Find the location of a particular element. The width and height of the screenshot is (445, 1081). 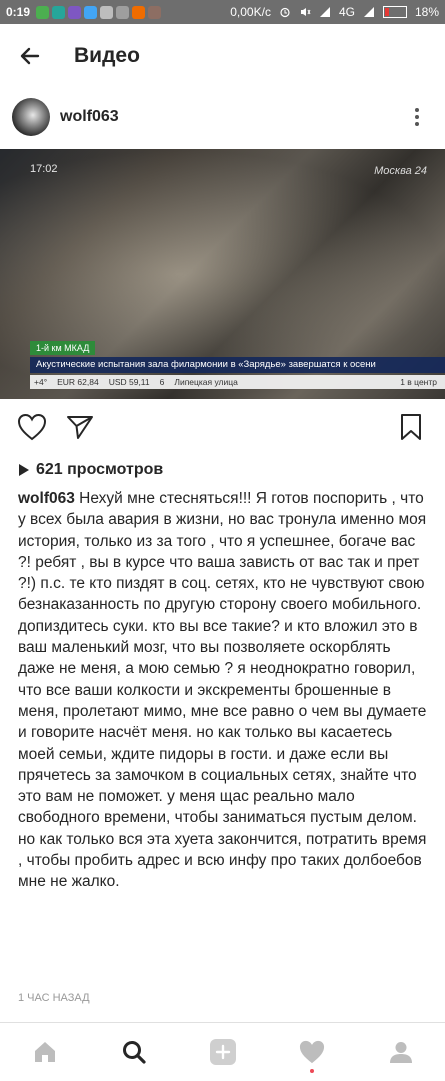

status-bar: 0:19 0,00K/c 4G 18% is located at coordinates (222, 12).